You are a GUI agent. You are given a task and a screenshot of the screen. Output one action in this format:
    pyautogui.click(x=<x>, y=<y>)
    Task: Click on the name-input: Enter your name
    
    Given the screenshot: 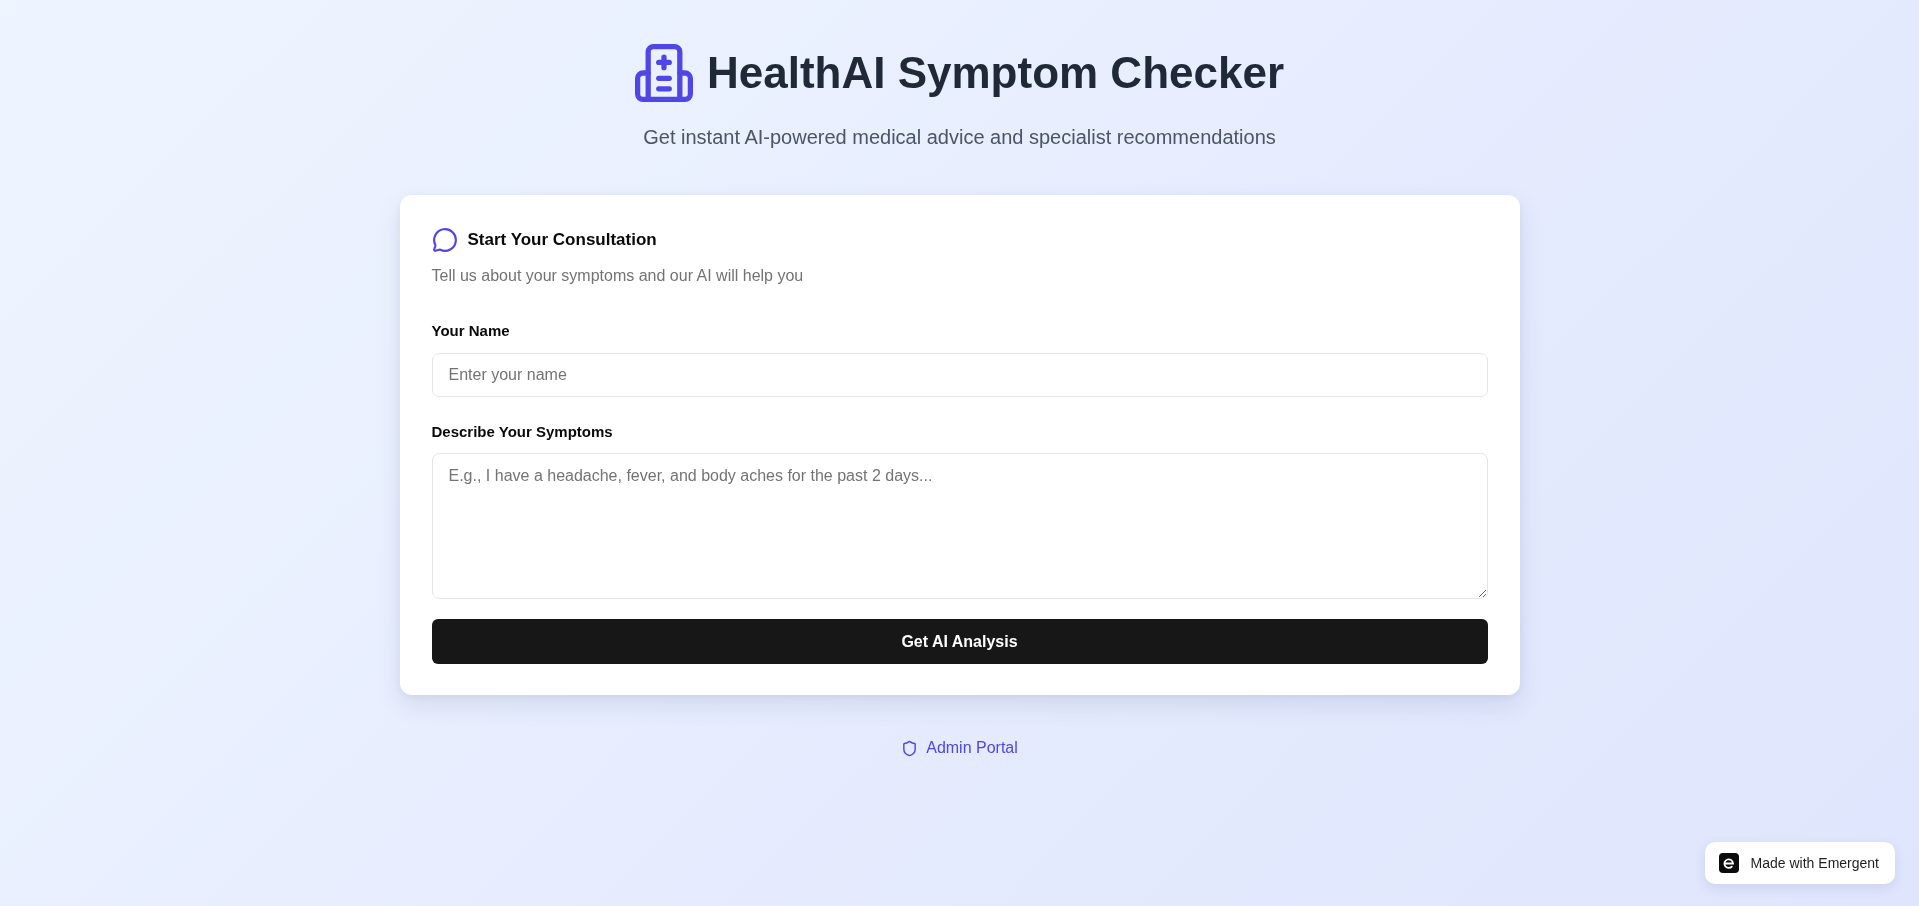 What is the action you would take?
    pyautogui.click(x=959, y=375)
    